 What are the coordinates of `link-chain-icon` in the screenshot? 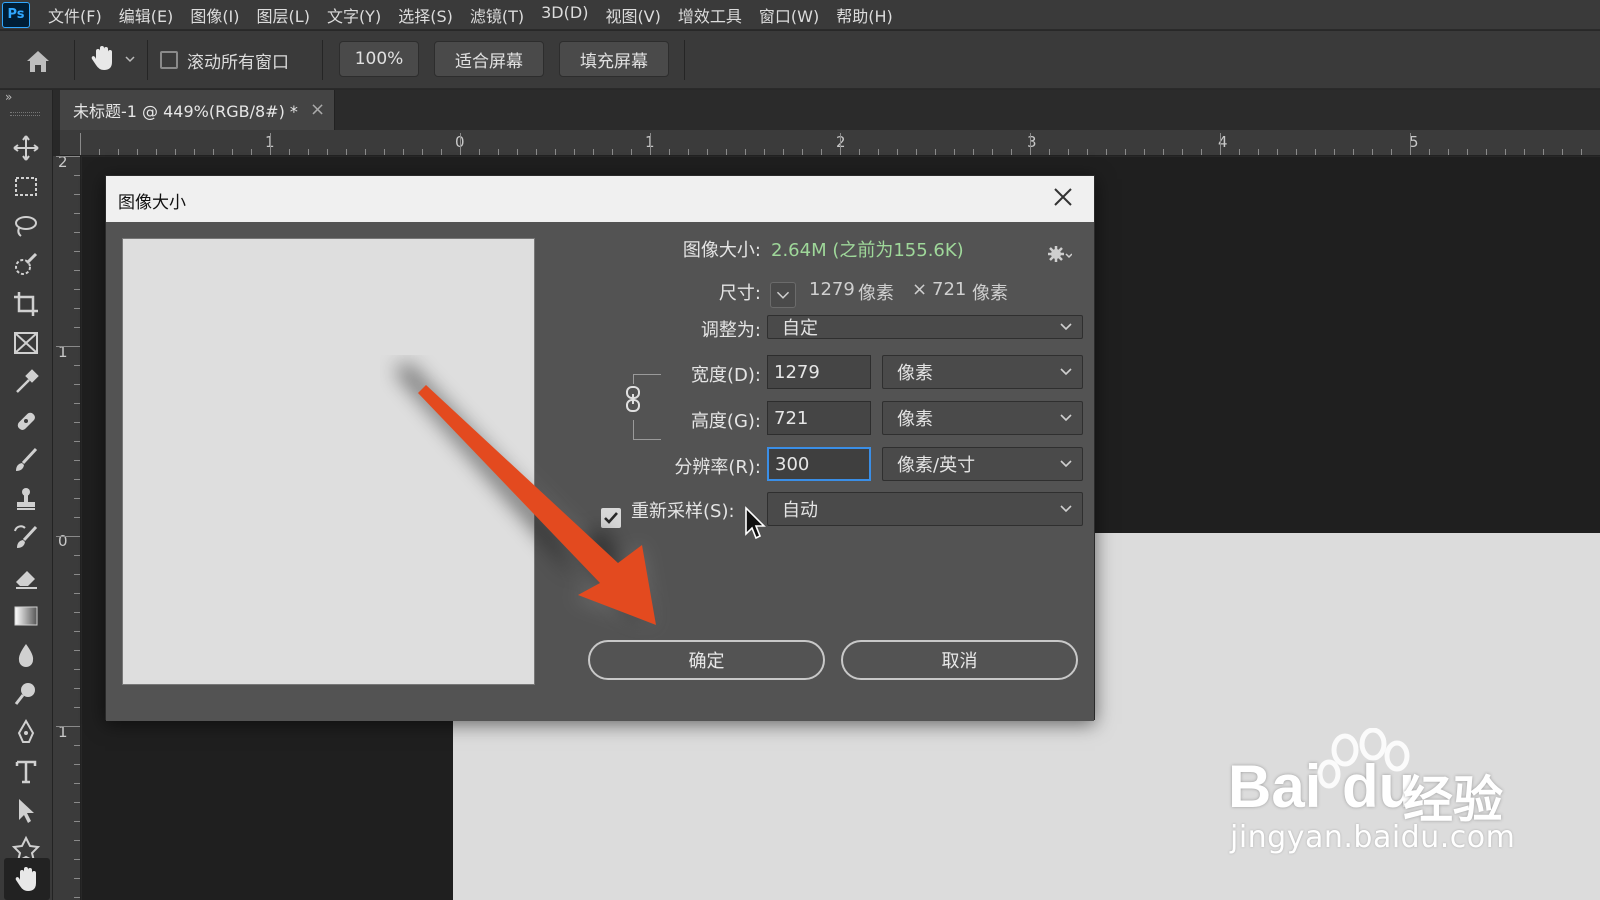 It's located at (633, 399).